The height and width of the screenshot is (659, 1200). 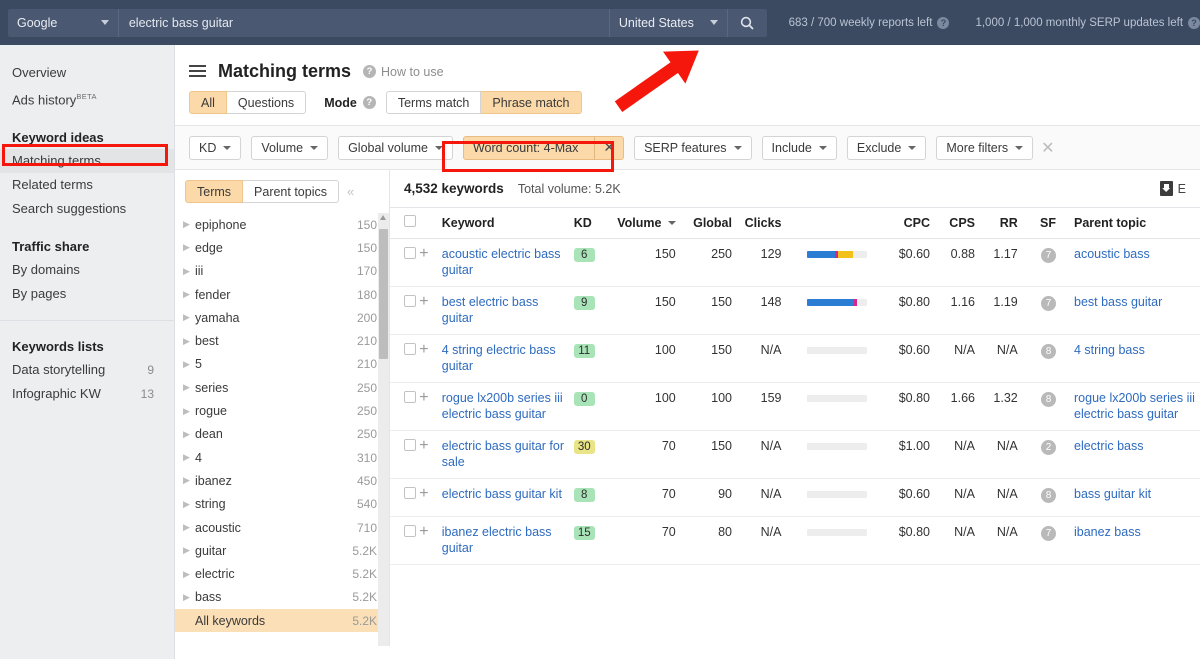 I want to click on parent-topic-link: electric bass, so click(x=1137, y=447).